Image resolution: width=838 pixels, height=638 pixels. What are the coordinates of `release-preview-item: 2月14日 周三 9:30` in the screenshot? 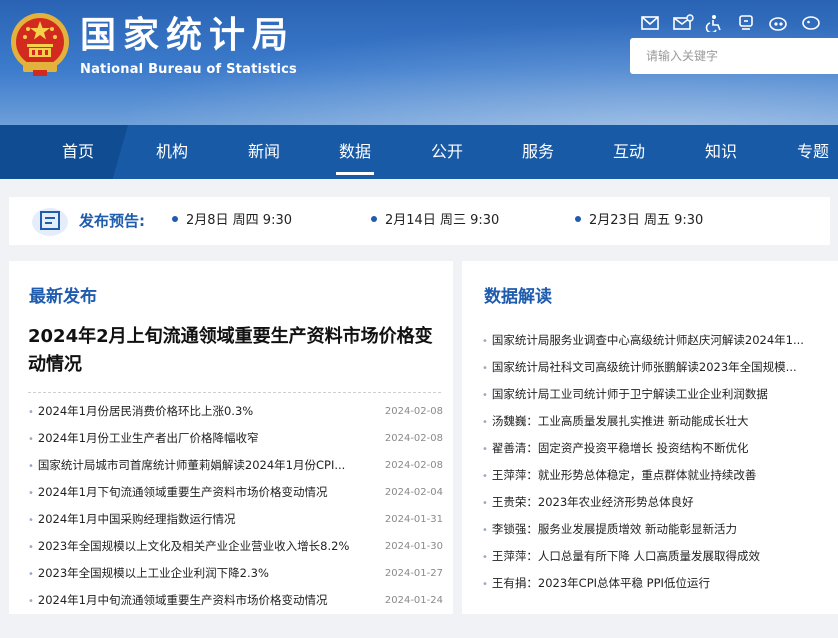 It's located at (435, 221).